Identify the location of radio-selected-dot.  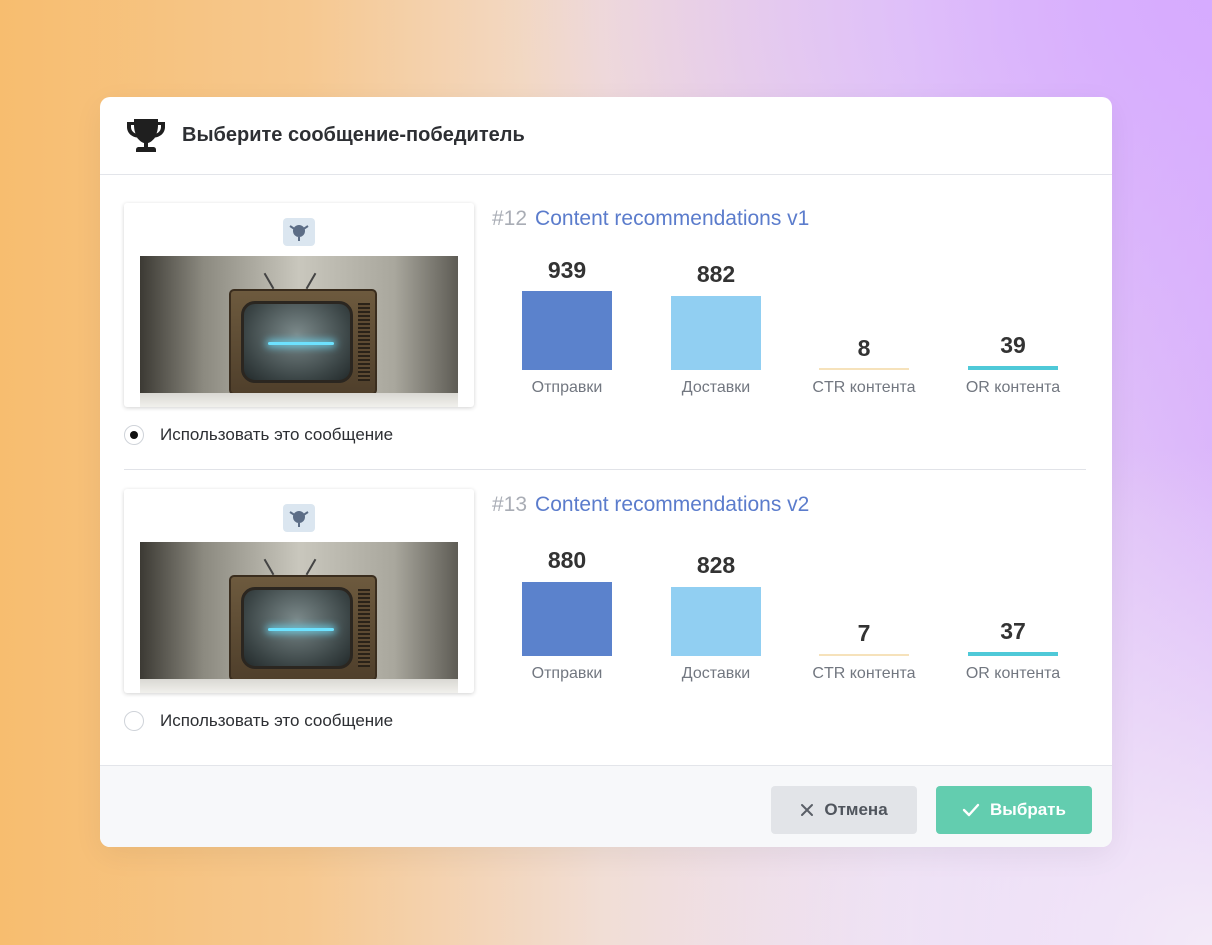
(134, 435).